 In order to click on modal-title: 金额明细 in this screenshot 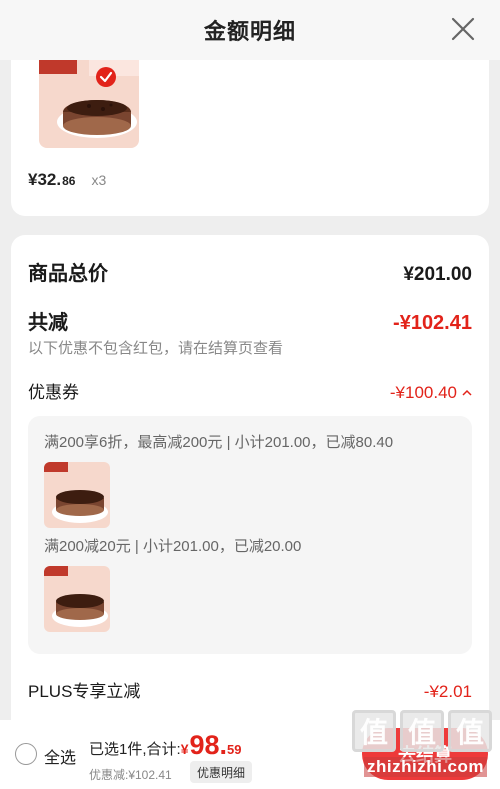, I will do `click(249, 31)`.